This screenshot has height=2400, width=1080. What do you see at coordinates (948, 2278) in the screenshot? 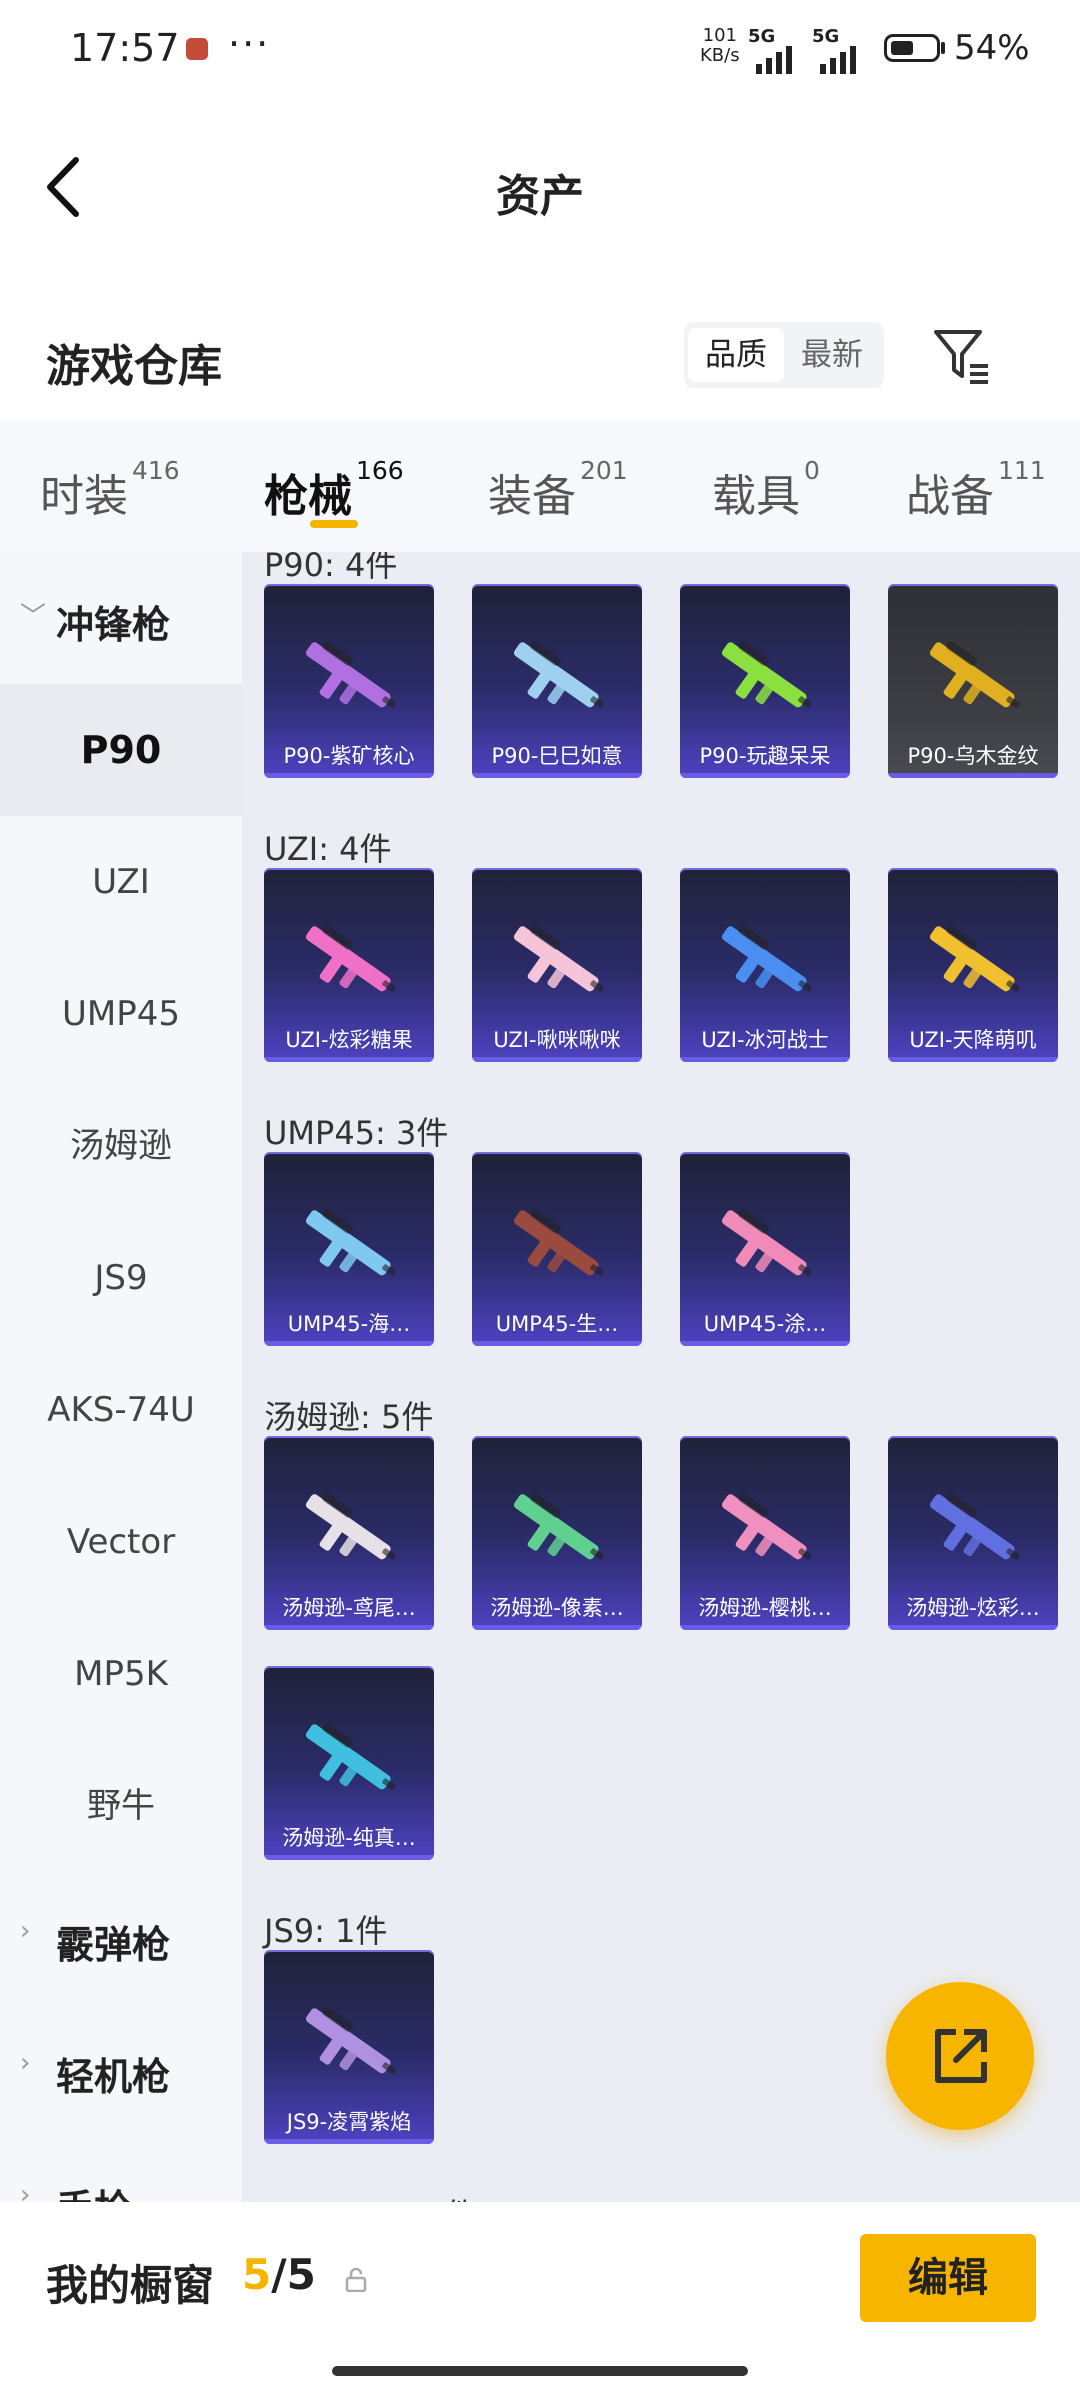
I see `edit-button: 编辑` at bounding box center [948, 2278].